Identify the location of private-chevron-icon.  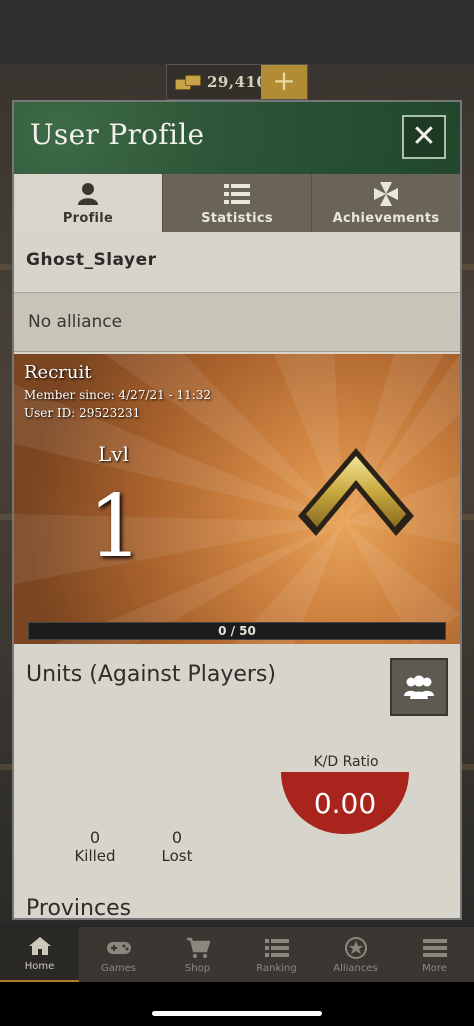
(356, 492).